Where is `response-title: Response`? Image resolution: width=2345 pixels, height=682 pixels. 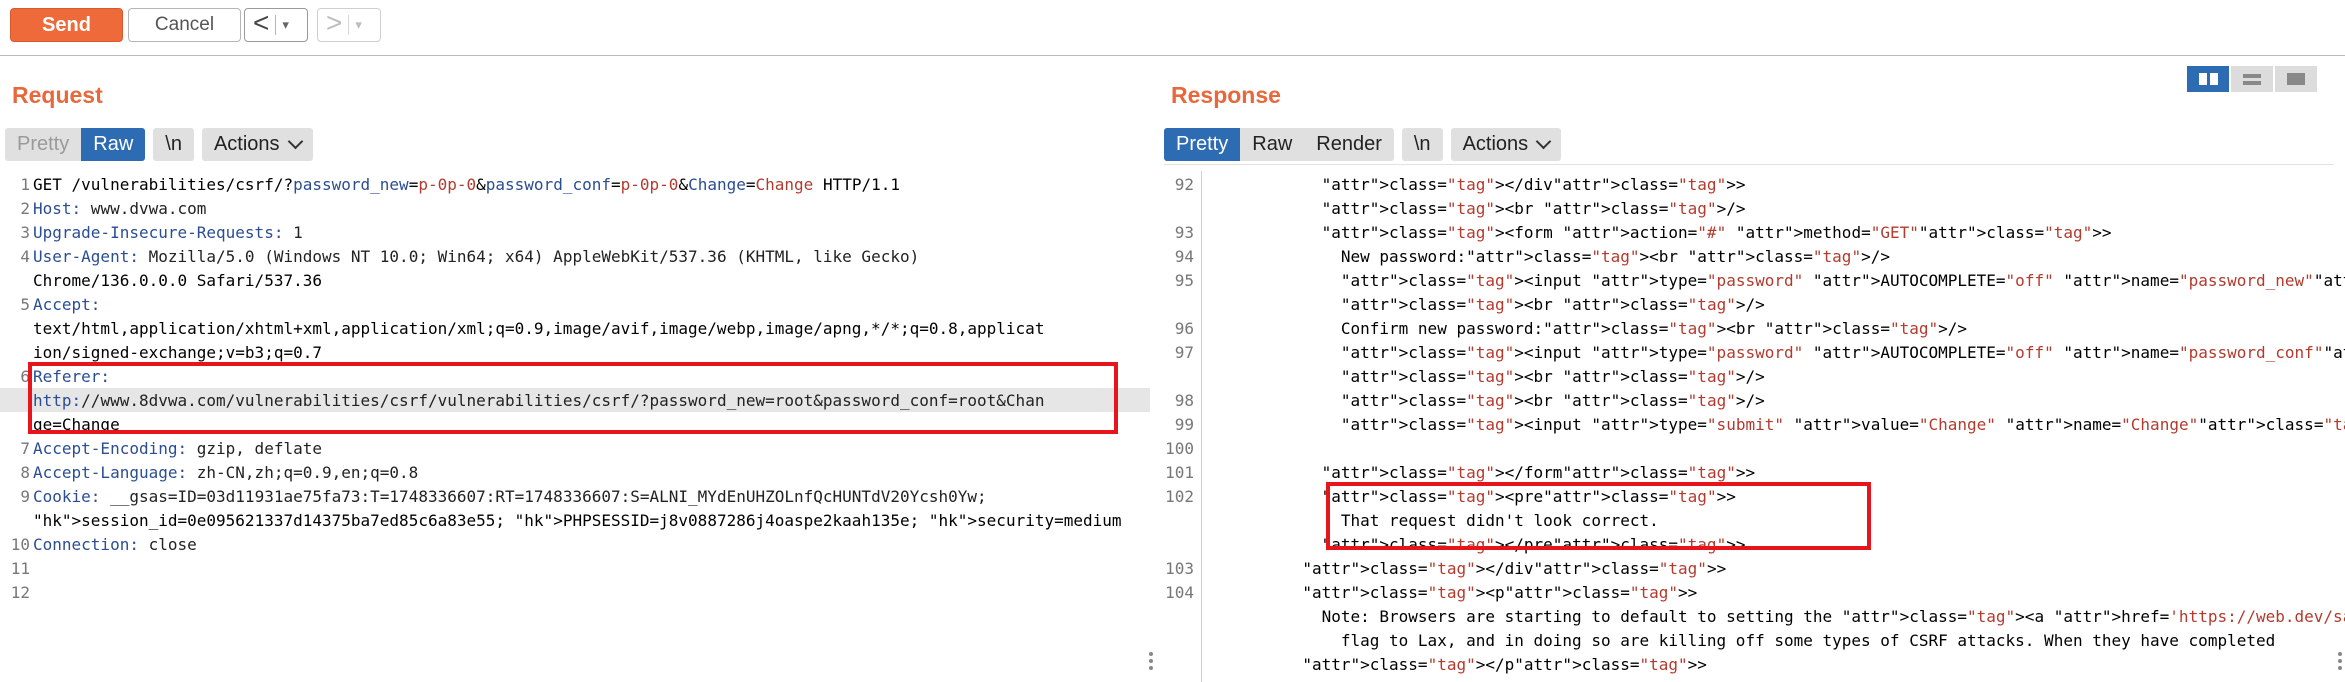
response-title: Response is located at coordinates (1226, 95).